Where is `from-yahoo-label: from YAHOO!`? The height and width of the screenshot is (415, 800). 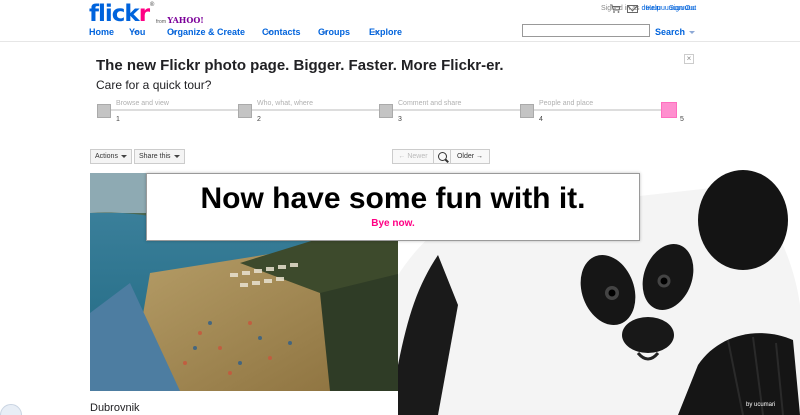
from-yahoo-label: from YAHOO! is located at coordinates (180, 20).